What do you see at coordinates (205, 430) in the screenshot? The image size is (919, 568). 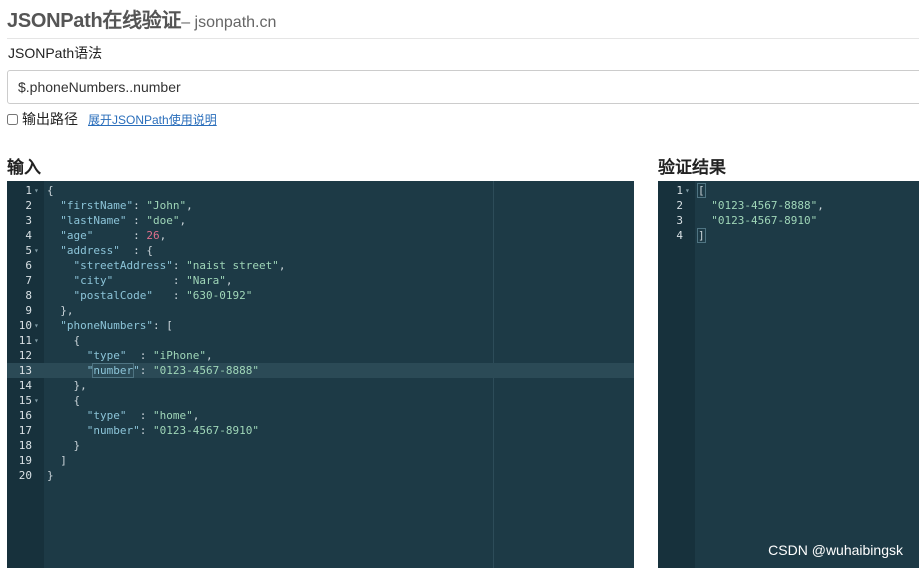 I see `code-token: "0123-4567-8910"` at bounding box center [205, 430].